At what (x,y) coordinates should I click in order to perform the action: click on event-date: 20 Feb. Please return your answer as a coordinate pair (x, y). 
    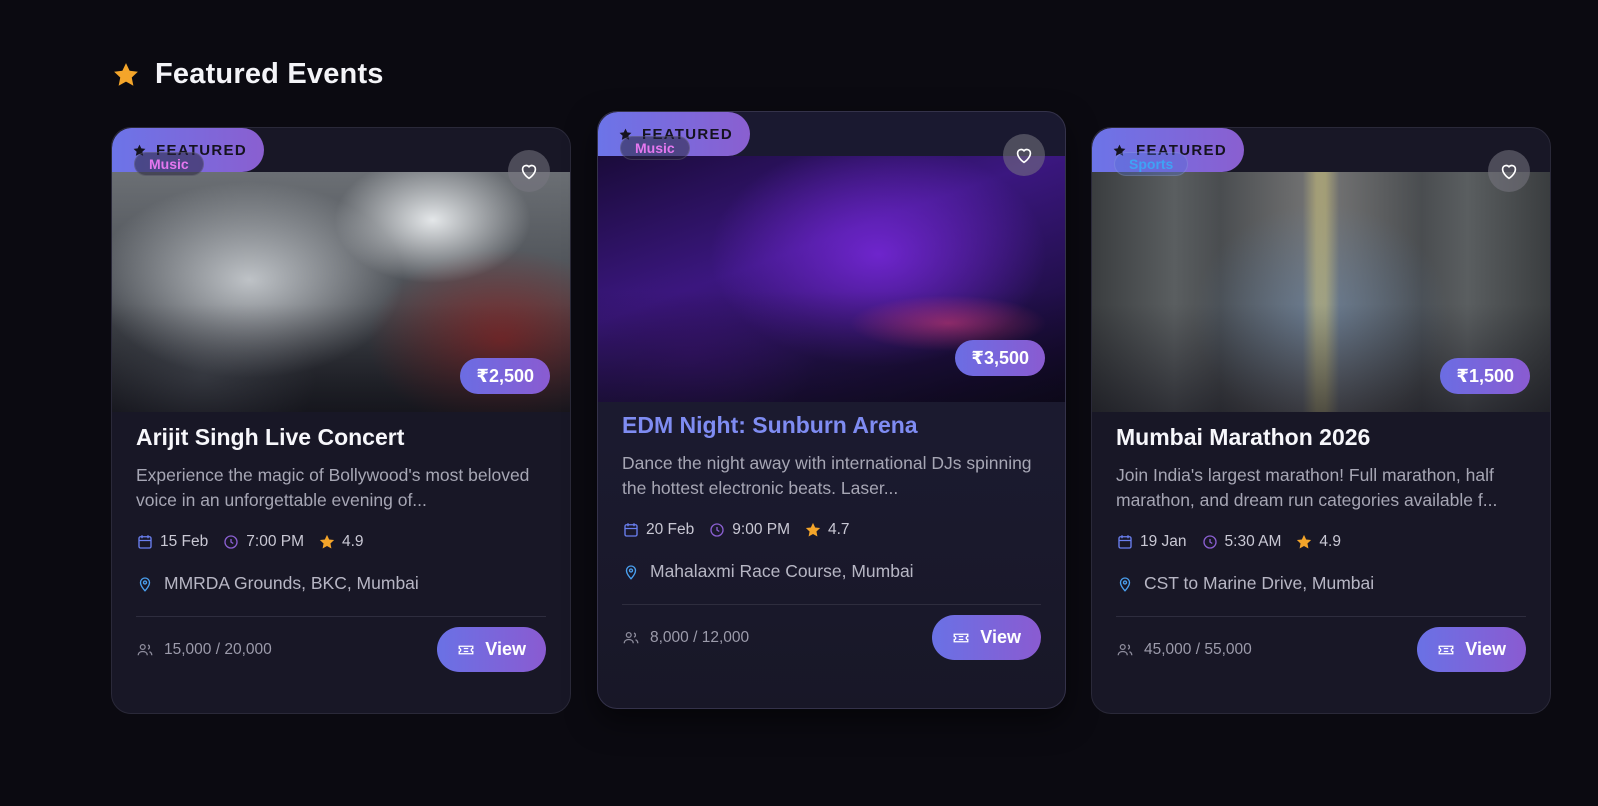
    Looking at the image, I should click on (670, 529).